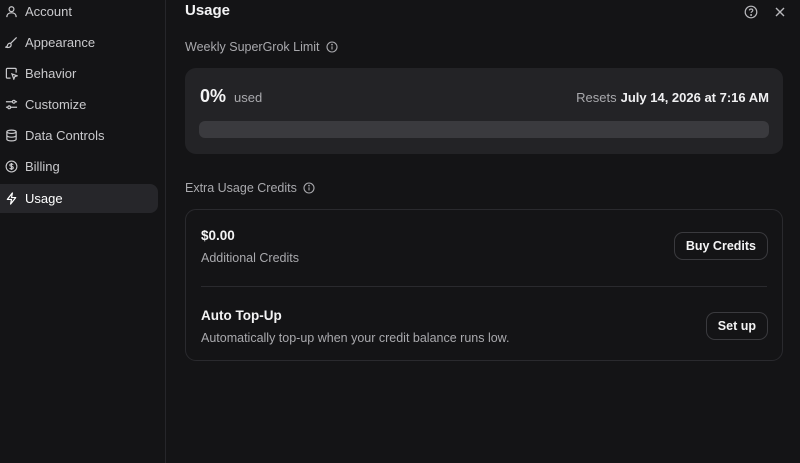 The image size is (800, 463). I want to click on extra-credits-label-text: Extra Usage Credits, so click(241, 188).